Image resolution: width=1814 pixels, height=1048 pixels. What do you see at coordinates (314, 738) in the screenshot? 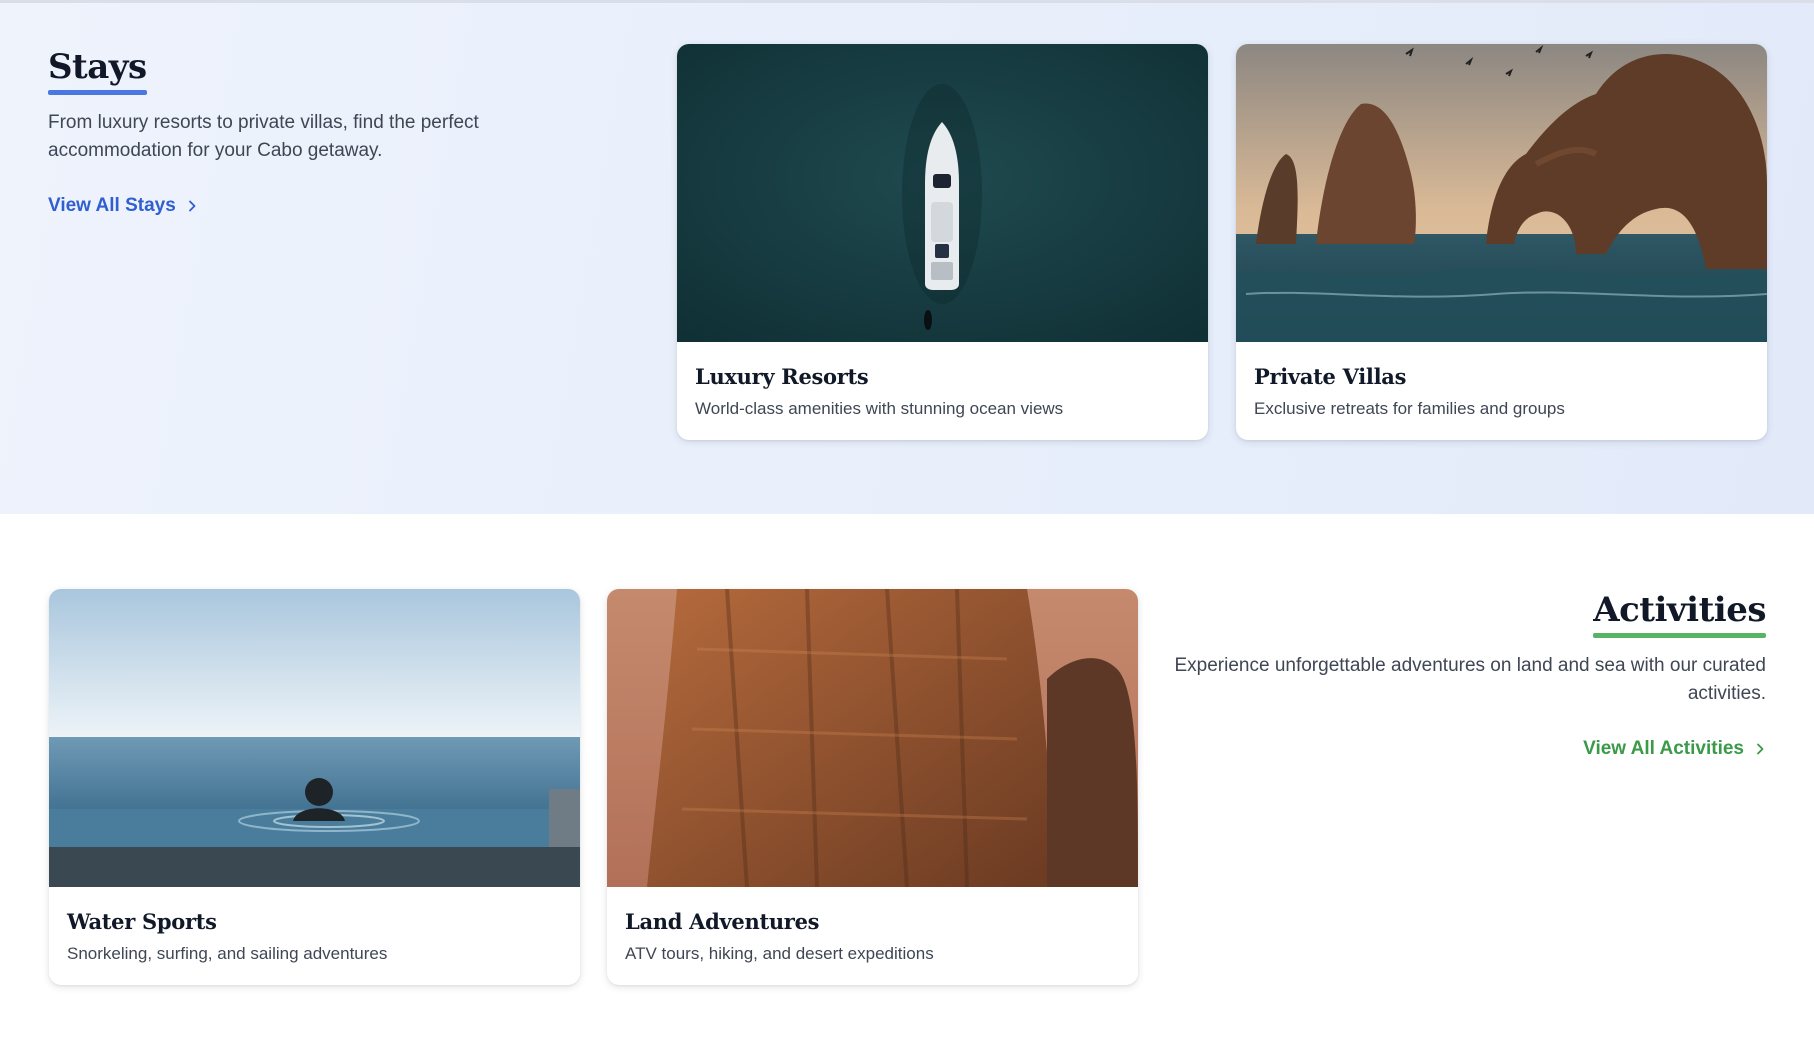
I see `water-sports-image` at bounding box center [314, 738].